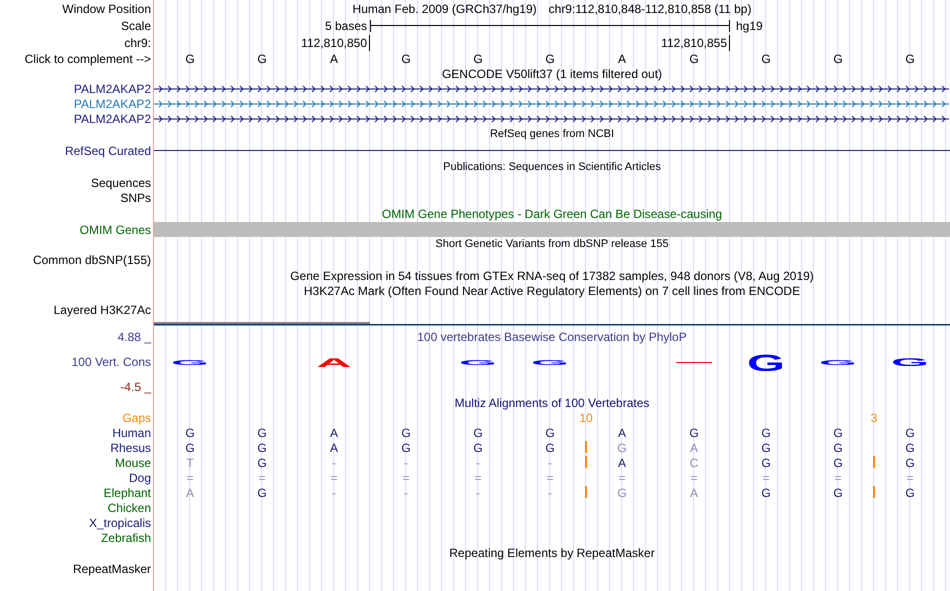 The width and height of the screenshot is (950, 591). I want to click on species-label: X_tropicalis, so click(119, 522).